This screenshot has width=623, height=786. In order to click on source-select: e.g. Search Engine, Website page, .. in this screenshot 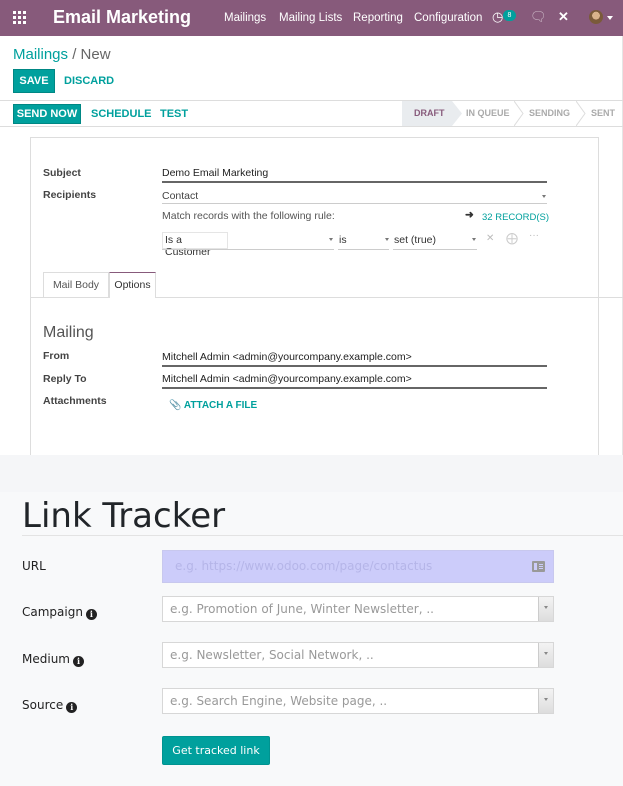, I will do `click(358, 701)`.